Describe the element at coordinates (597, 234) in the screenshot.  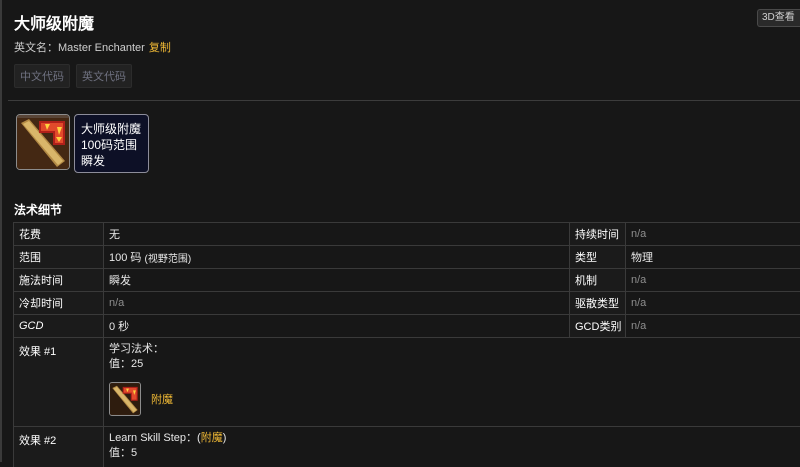
I see `row-label: 持续时间` at that location.